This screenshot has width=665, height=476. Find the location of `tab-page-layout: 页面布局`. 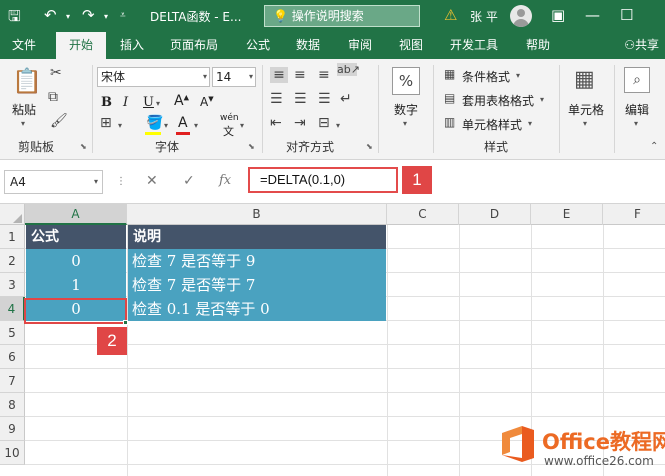

tab-page-layout: 页面布局 is located at coordinates (194, 45).